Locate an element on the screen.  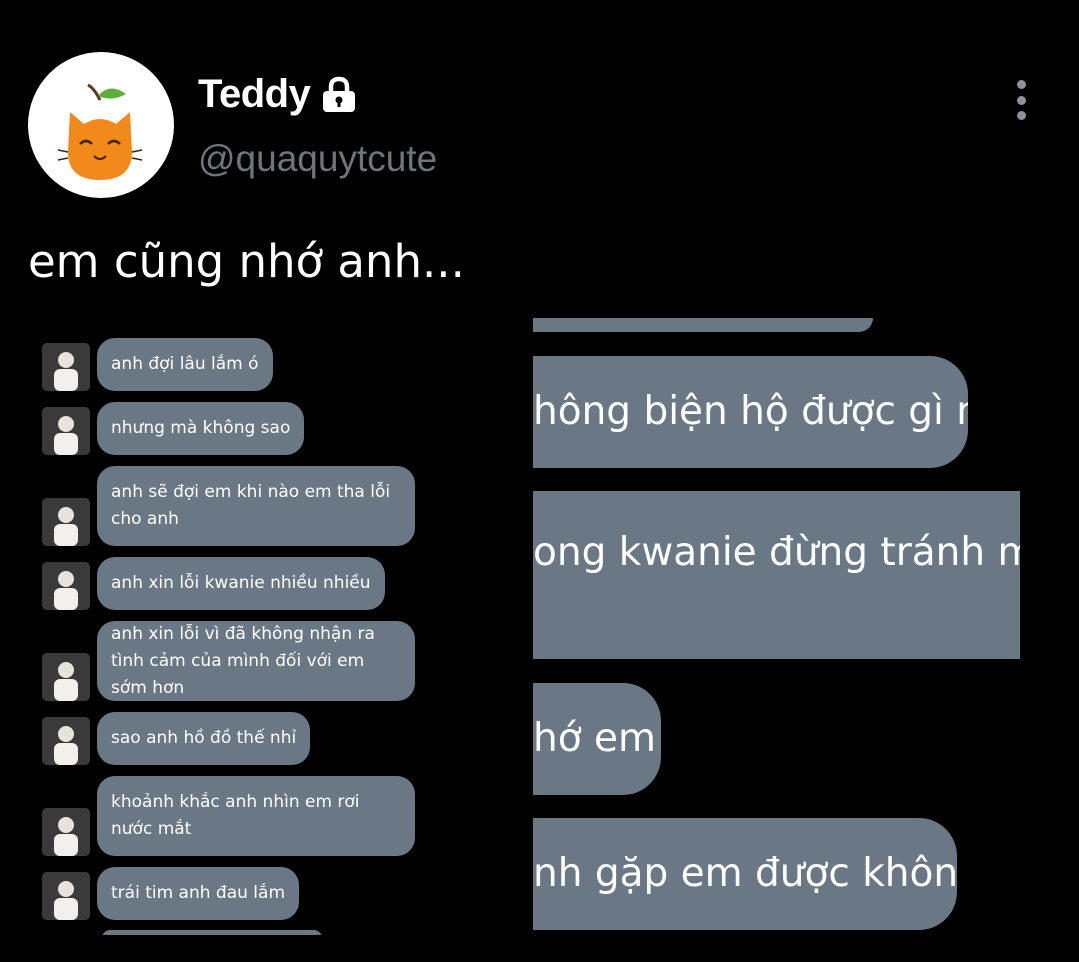
chat-row: sao anh hồ đồ thế nhỉ is located at coordinates (175, 738).